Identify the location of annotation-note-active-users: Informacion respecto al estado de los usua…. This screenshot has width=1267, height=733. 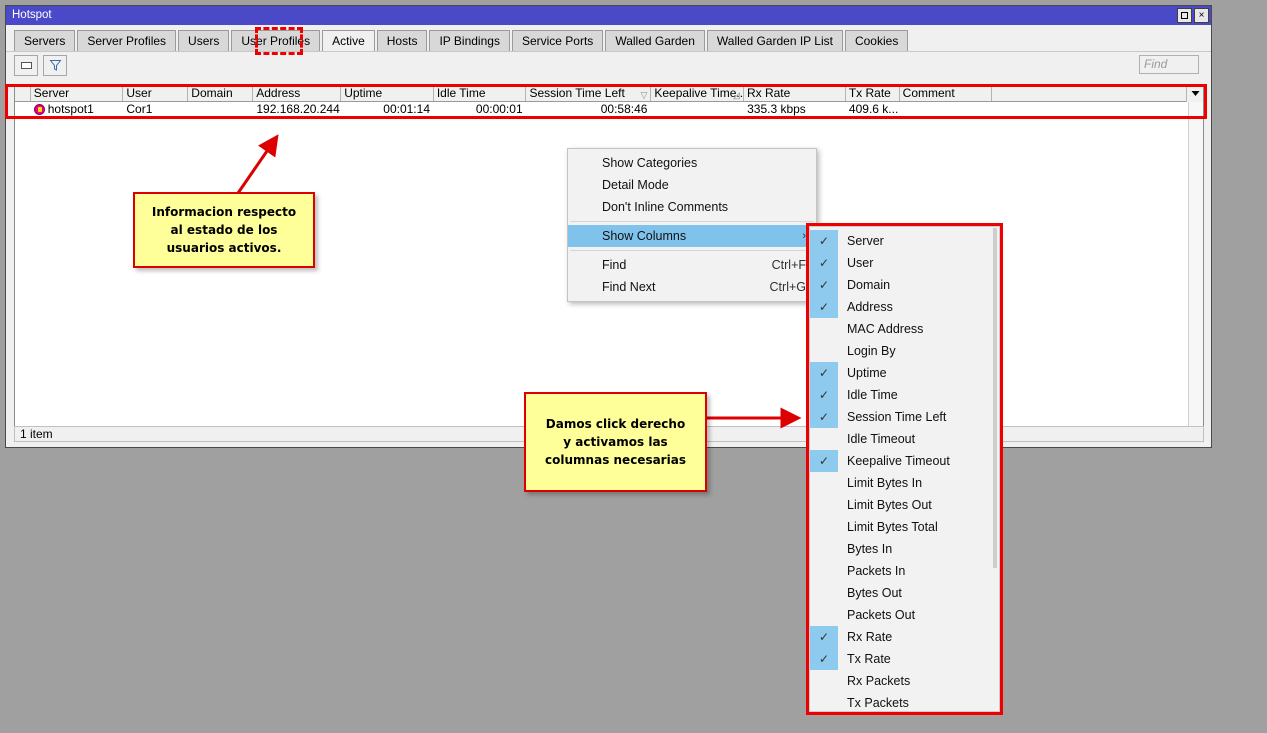
(224, 230).